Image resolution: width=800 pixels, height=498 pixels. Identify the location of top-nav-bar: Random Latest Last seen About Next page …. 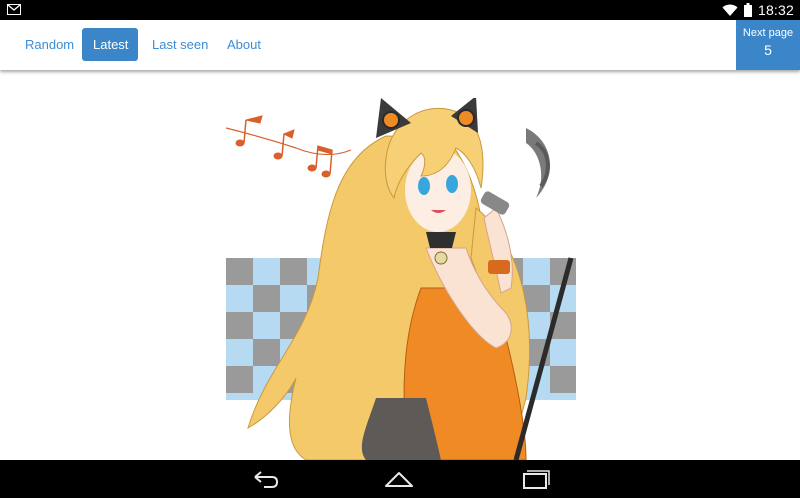
(400, 45).